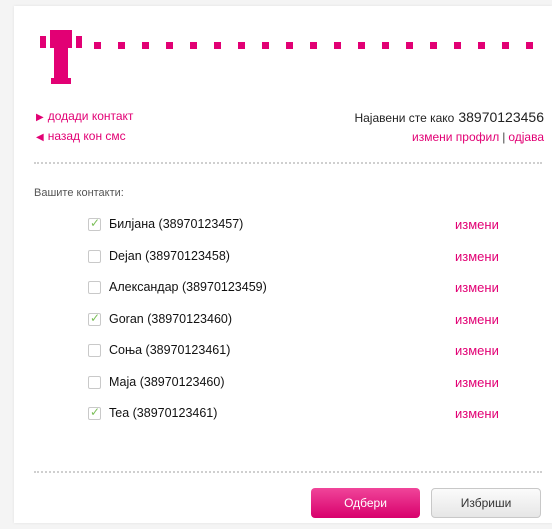  What do you see at coordinates (288, 472) in the screenshot?
I see `bottom-divider` at bounding box center [288, 472].